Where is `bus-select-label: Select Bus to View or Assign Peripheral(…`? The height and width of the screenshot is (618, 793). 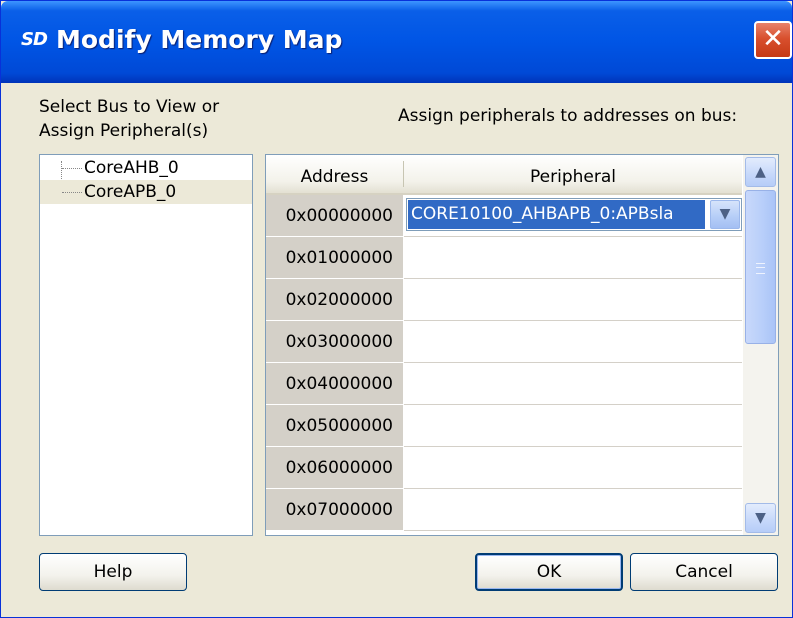 bus-select-label: Select Bus to View or Assign Peripheral(… is located at coordinates (151, 119).